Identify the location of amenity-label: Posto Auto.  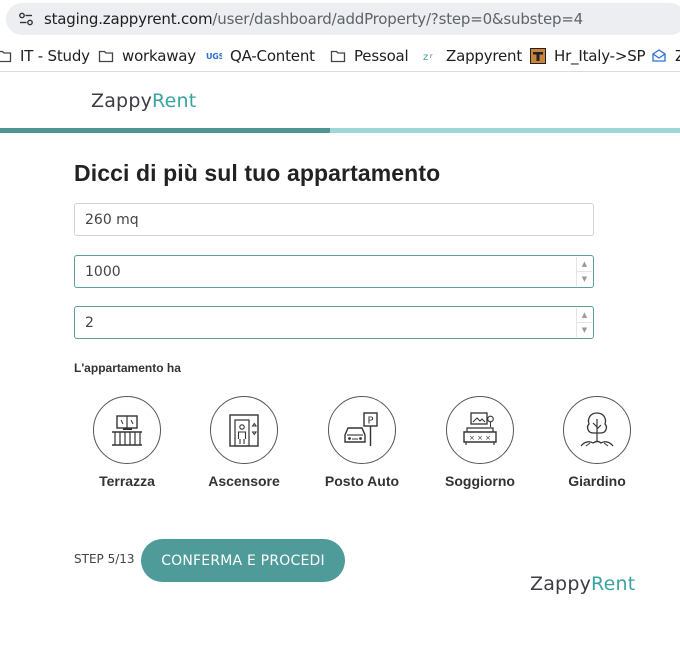
(362, 481).